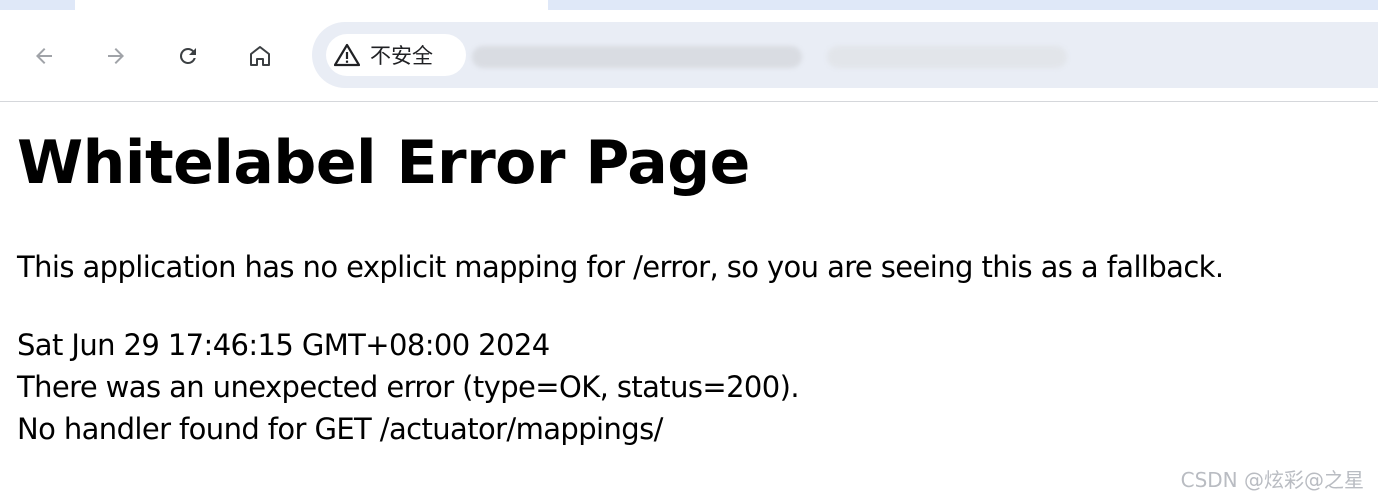  I want to click on home-icon, so click(260, 56).